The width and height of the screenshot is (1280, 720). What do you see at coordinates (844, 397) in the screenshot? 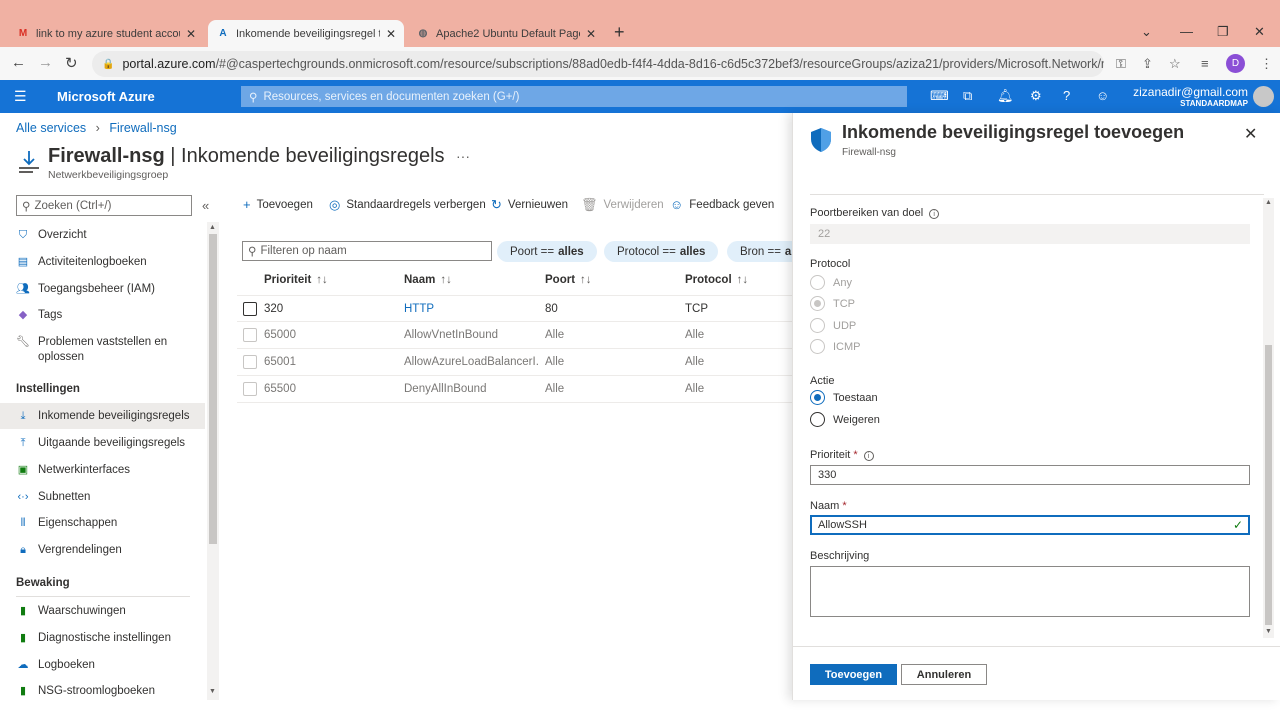
I see `action-radio-allow: Toestaan` at bounding box center [844, 397].